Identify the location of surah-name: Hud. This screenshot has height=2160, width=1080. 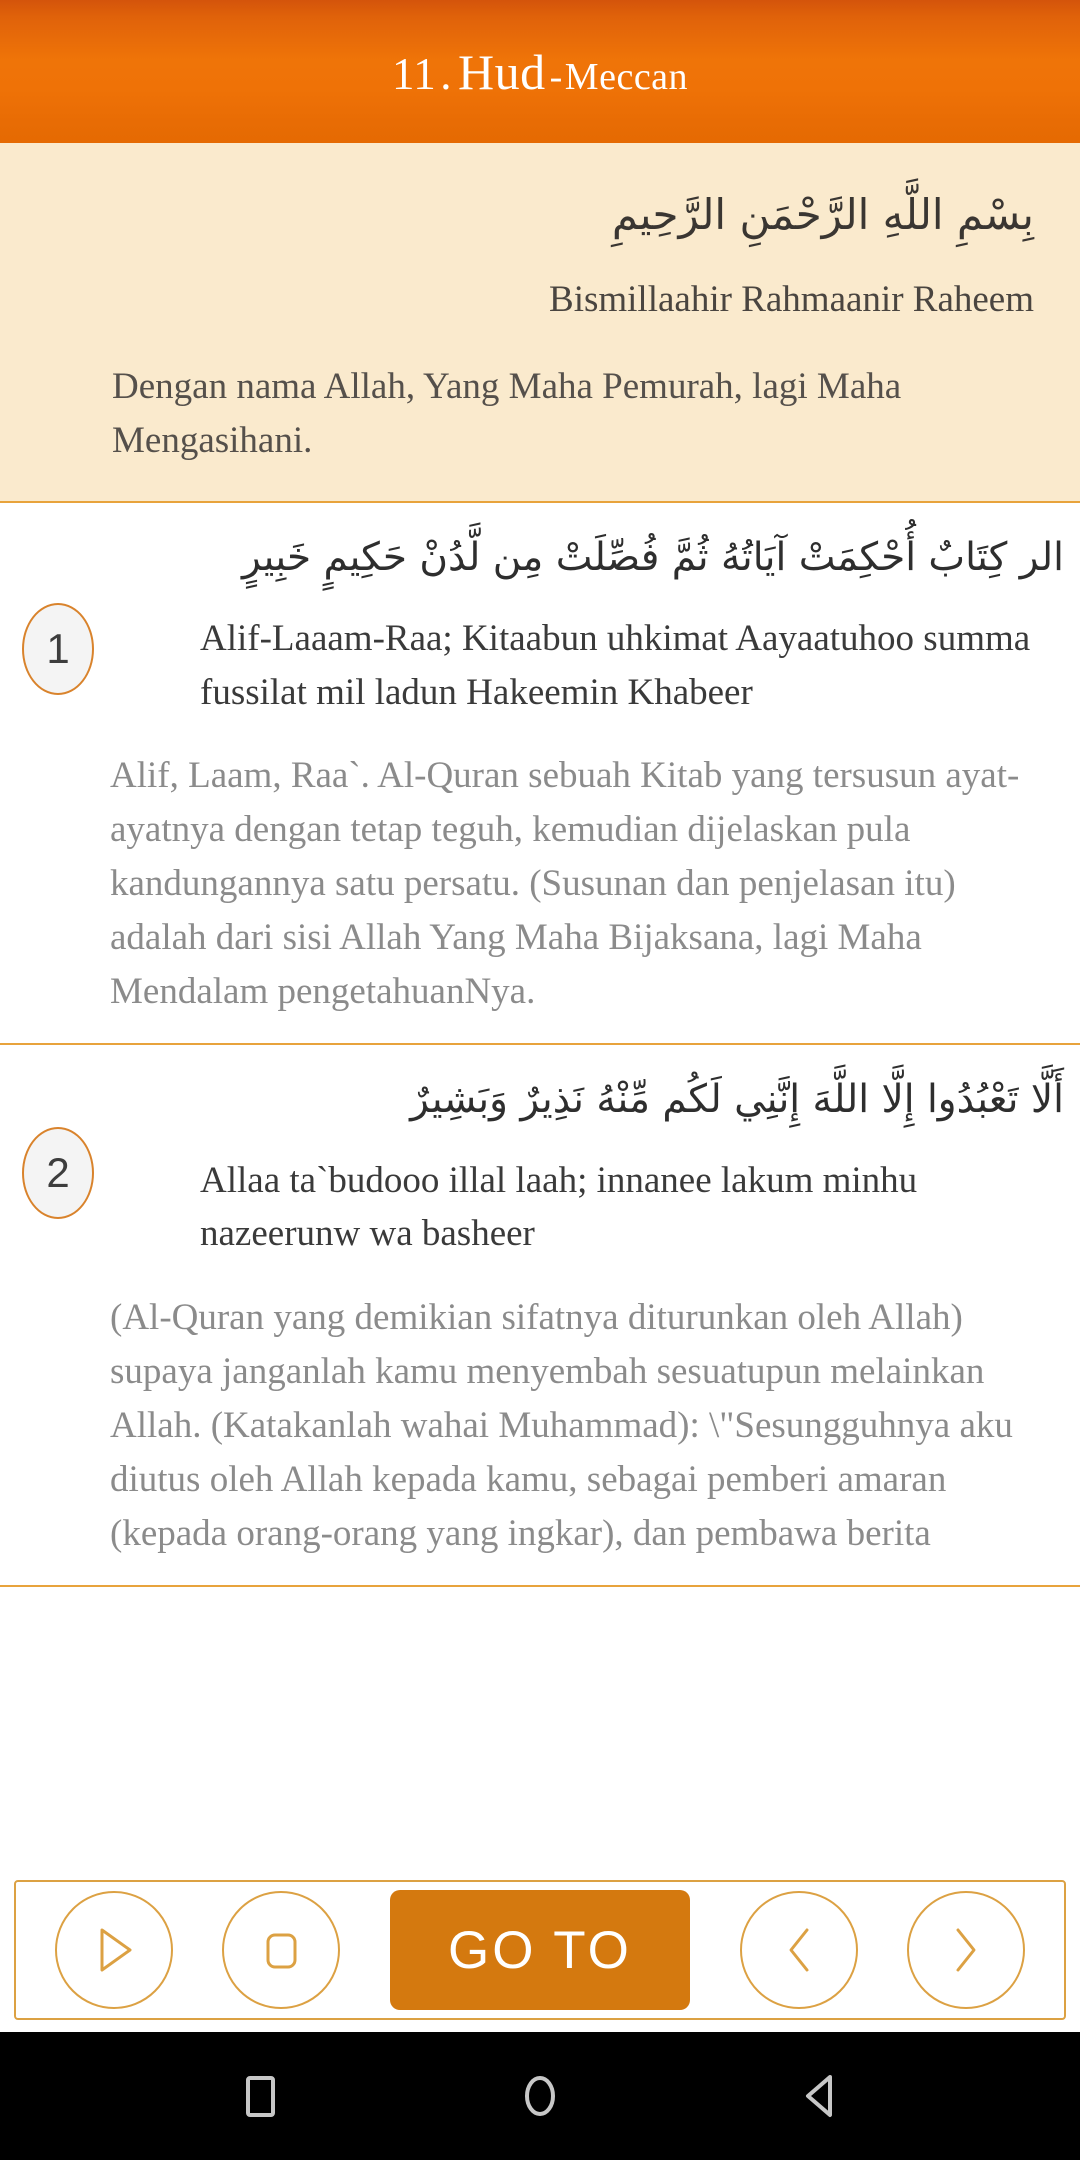
(502, 71).